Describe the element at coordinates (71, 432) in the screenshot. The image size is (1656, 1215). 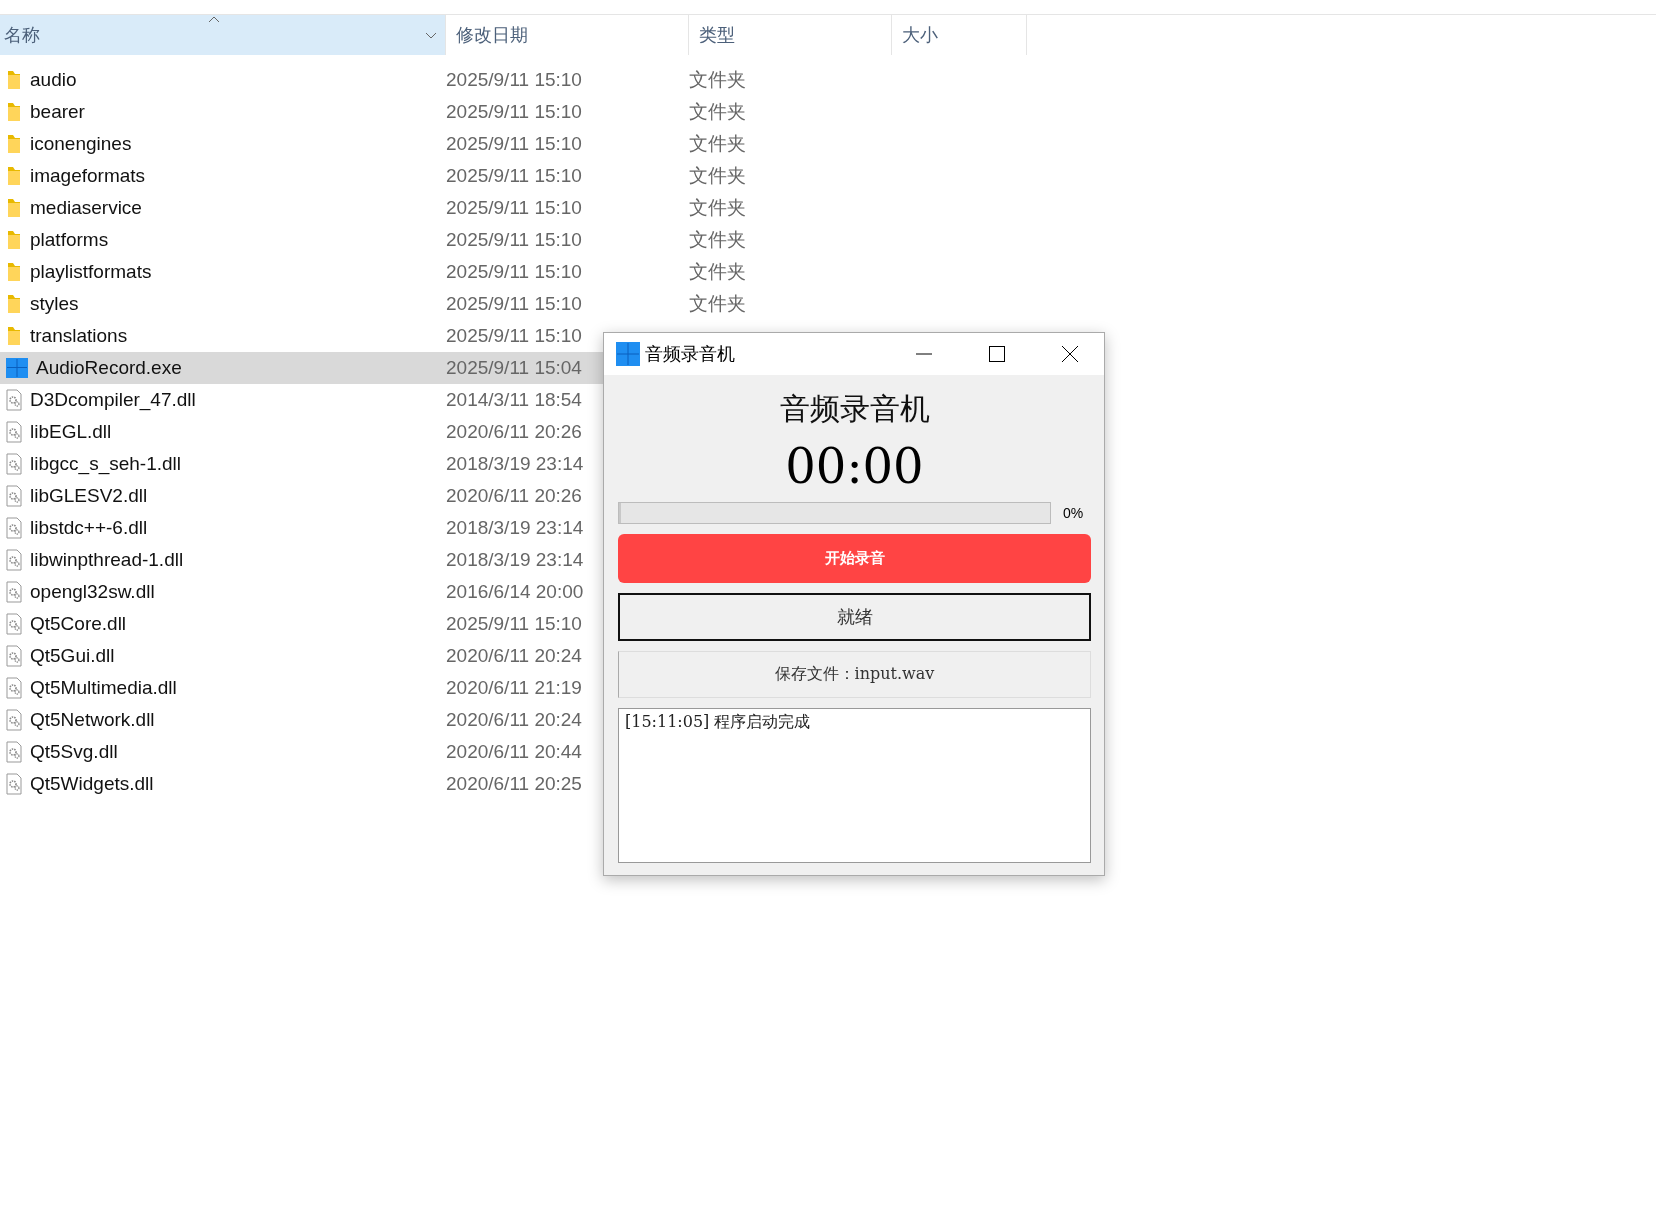
I see `file-name: libEGL.dll` at that location.